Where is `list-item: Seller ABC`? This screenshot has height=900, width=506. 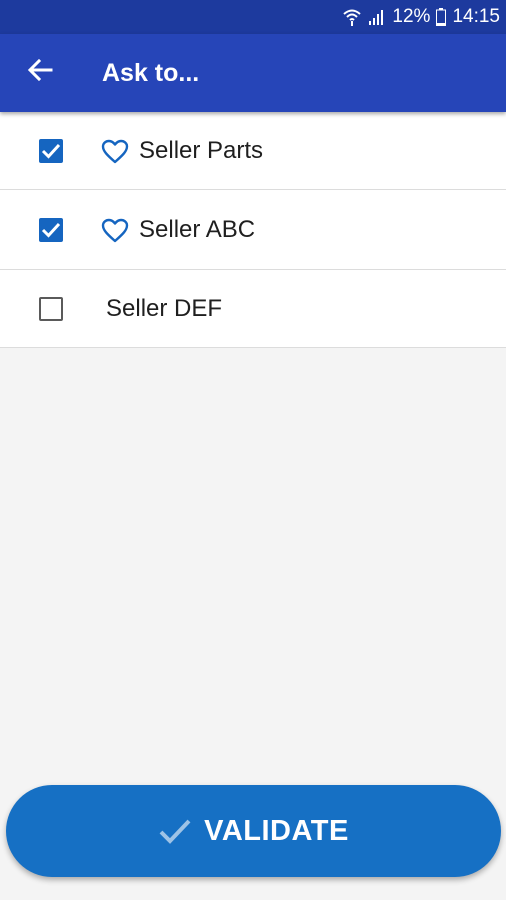
list-item: Seller ABC is located at coordinates (253, 230).